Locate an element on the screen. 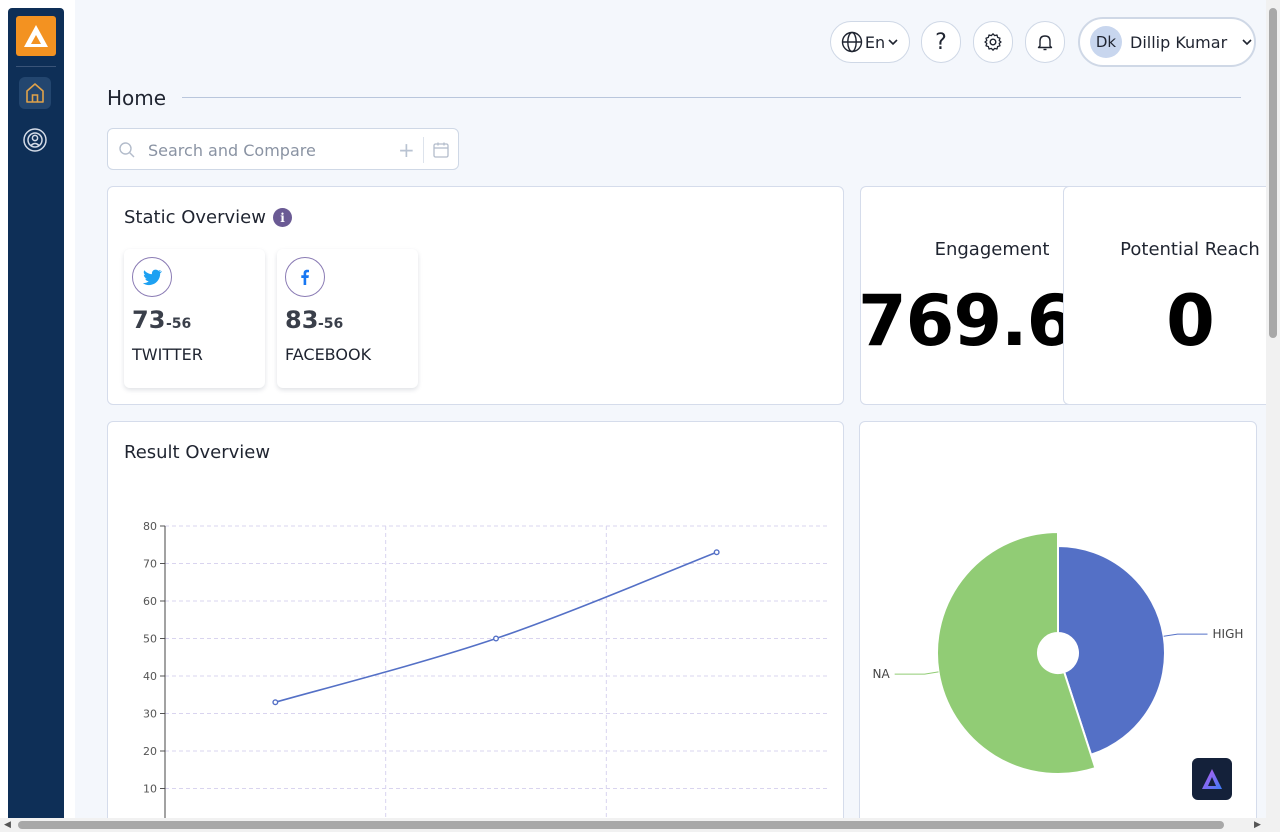  potential-reach-value: 0 is located at coordinates (1190, 321).